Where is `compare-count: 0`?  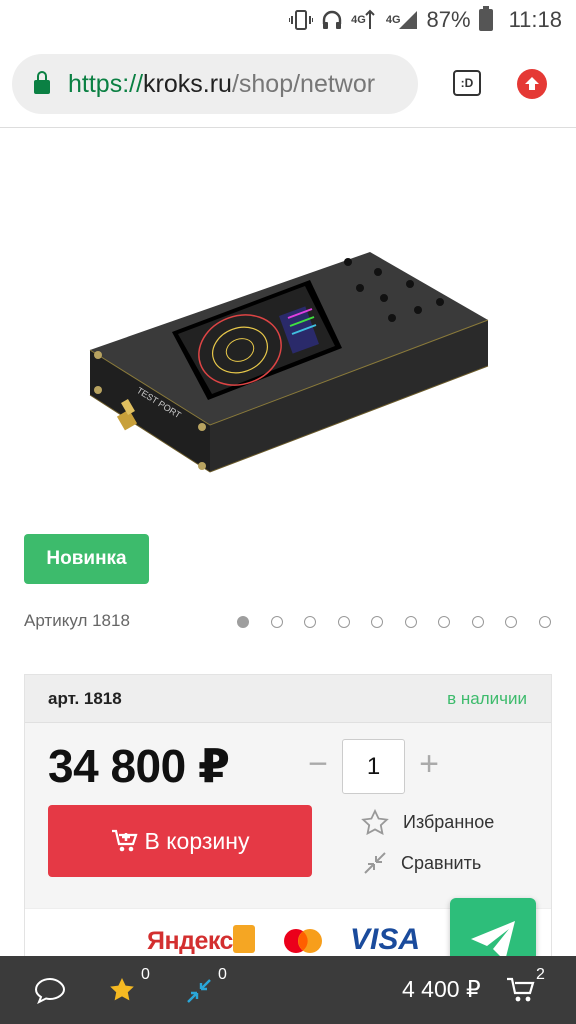 compare-count: 0 is located at coordinates (222, 974).